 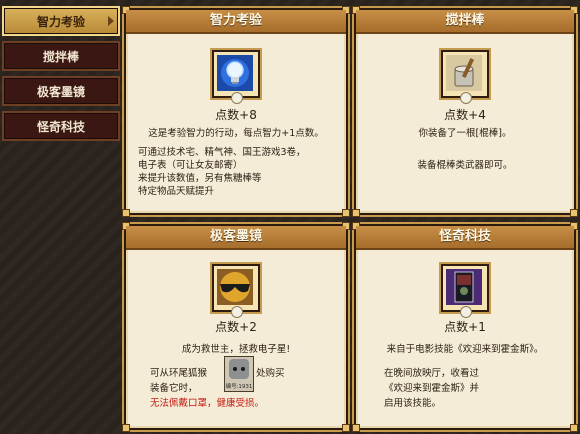 What do you see at coordinates (465, 22) in the screenshot?
I see `card-title: 搅拌棒` at bounding box center [465, 22].